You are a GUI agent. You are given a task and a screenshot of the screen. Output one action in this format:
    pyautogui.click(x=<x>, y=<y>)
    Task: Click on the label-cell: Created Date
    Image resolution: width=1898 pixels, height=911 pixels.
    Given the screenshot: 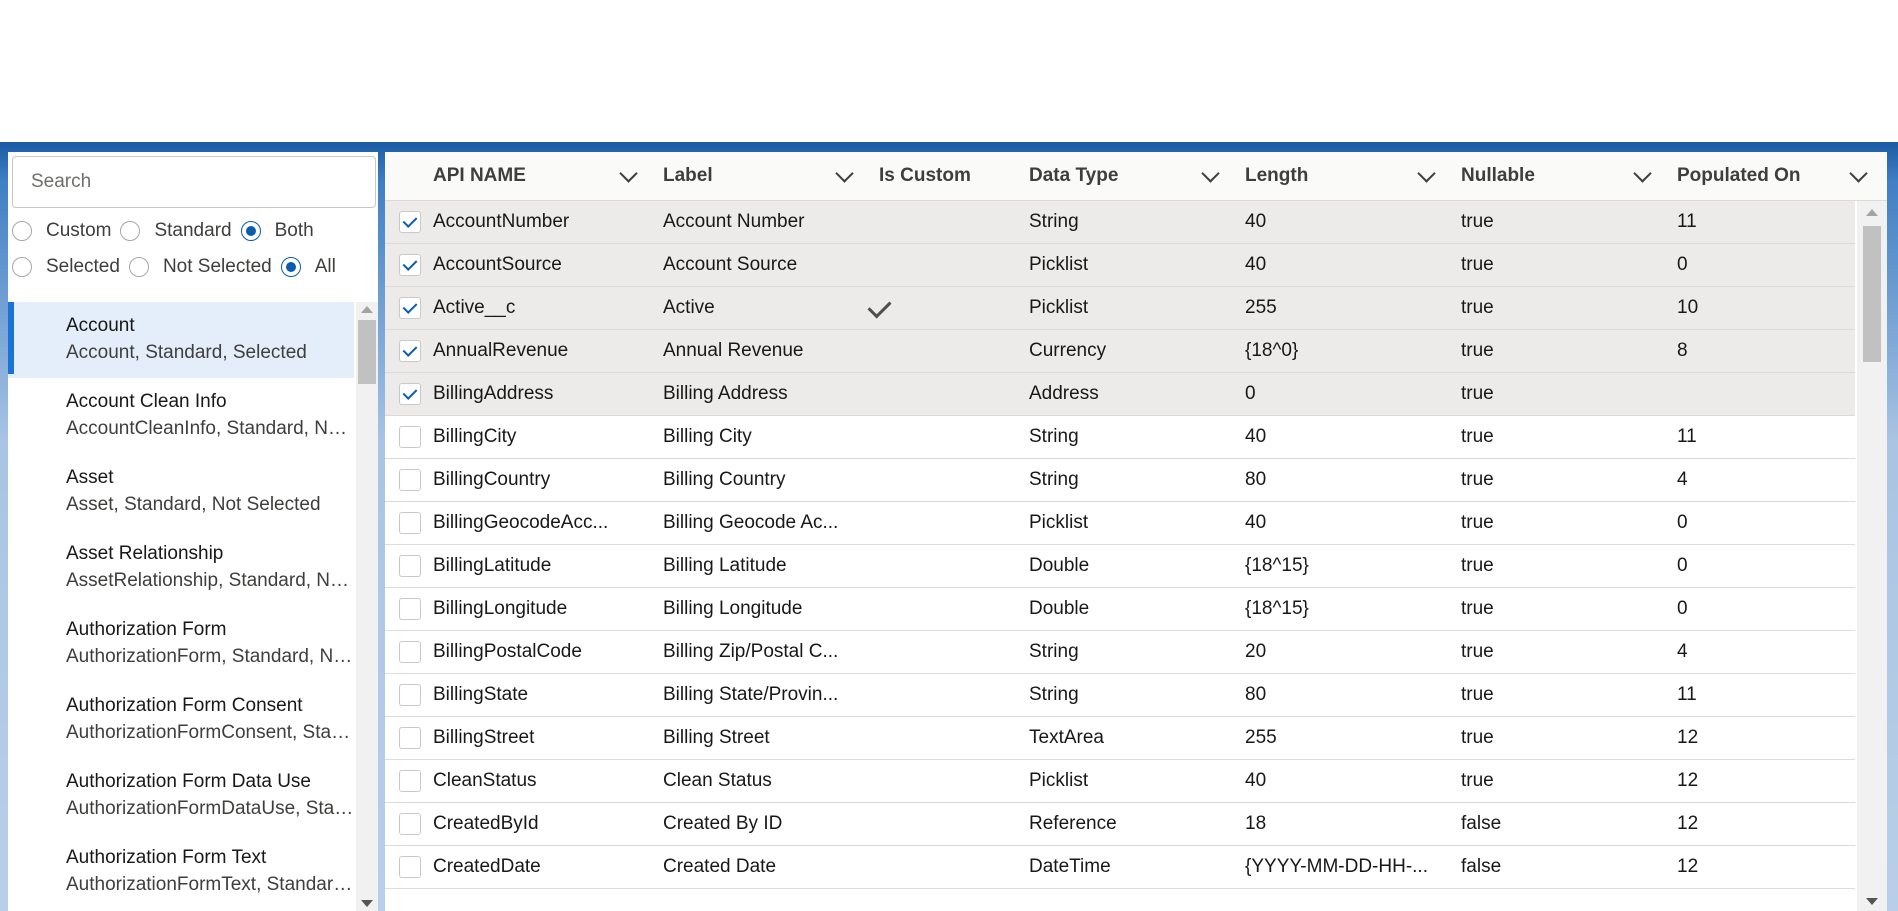 What is the action you would take?
    pyautogui.click(x=720, y=866)
    